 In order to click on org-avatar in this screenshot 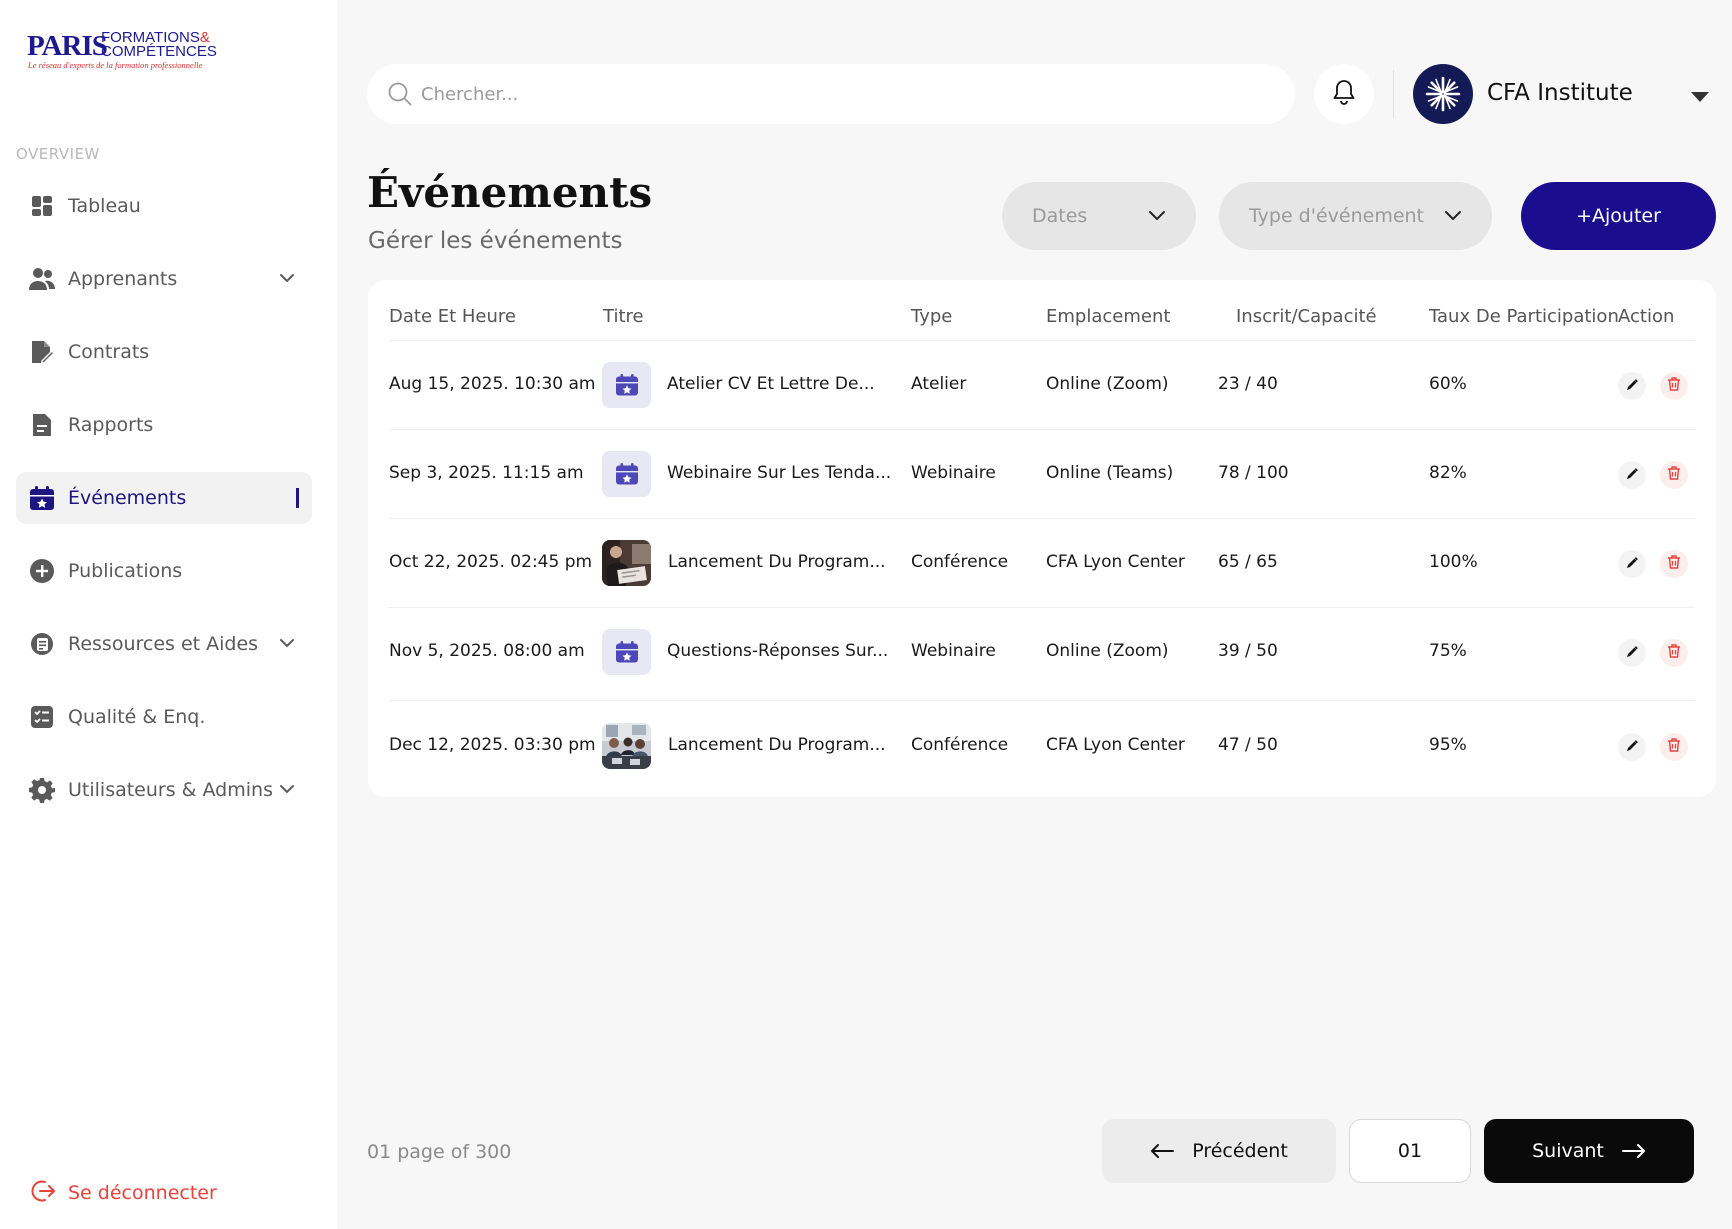, I will do `click(1443, 94)`.